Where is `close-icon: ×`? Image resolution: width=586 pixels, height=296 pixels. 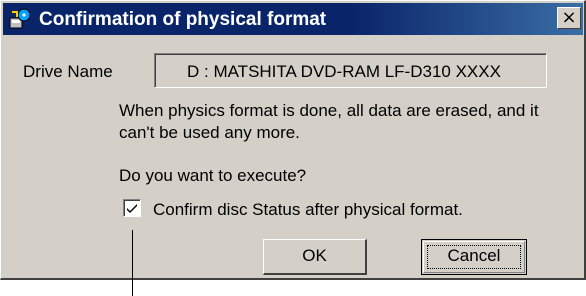
close-icon: × is located at coordinates (569, 17).